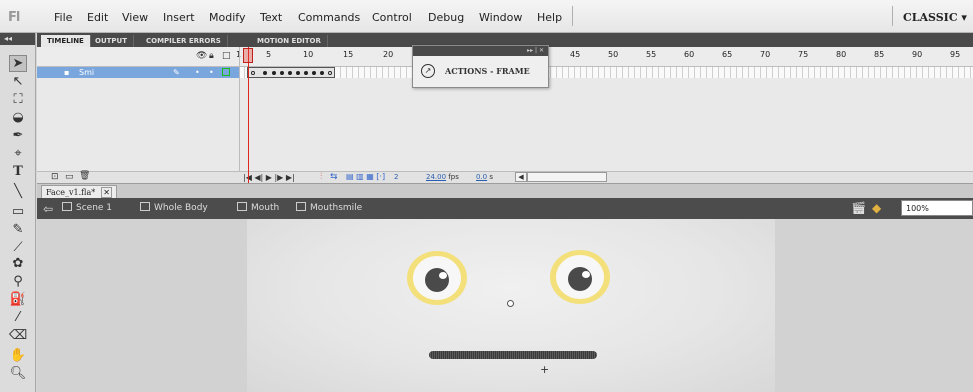  I want to click on tools-panel: ◂◂ ➤ ↖ ⛶ ◒ ✒ ⌖ T ╲ ▭ ✎ ⟋ ✿ ⚲ ⛽ ⁄ ⌫ ✋ 🔍︎, so click(18, 212).